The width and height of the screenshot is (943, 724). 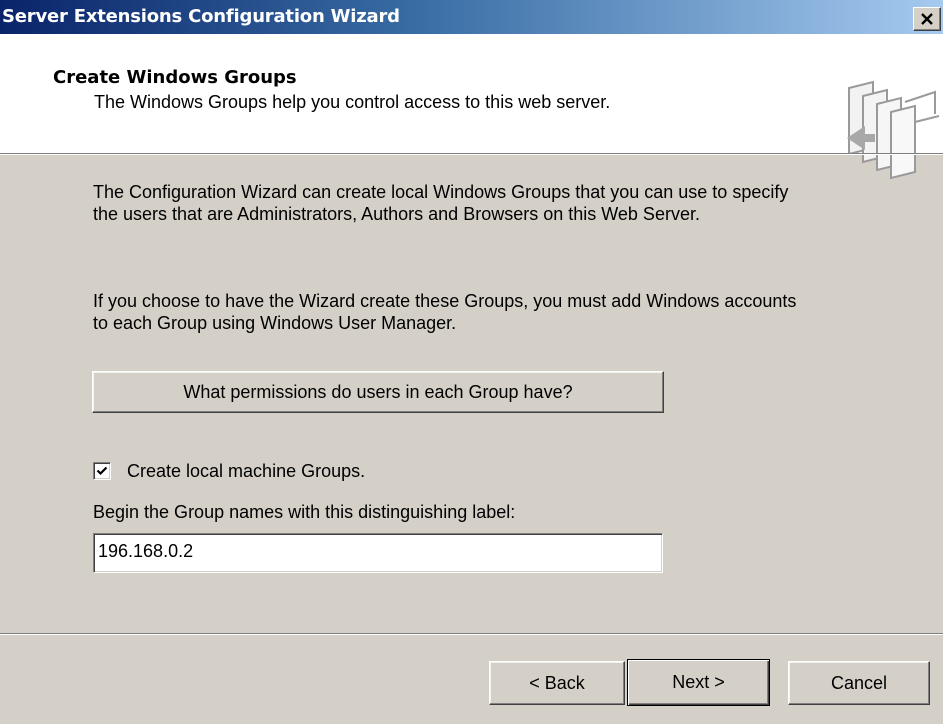 I want to click on close-icon, so click(x=927, y=19).